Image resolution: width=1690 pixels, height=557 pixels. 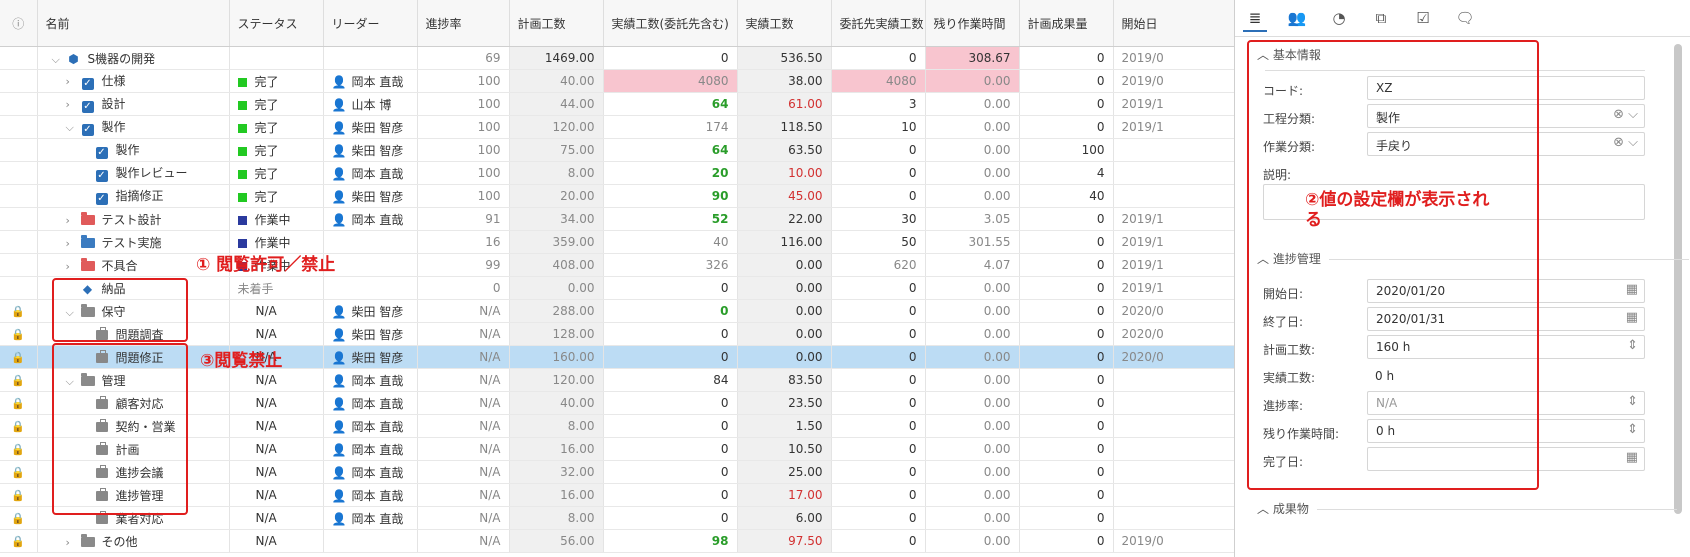 What do you see at coordinates (133, 219) in the screenshot?
I see `name-cell: › テスト設計` at bounding box center [133, 219].